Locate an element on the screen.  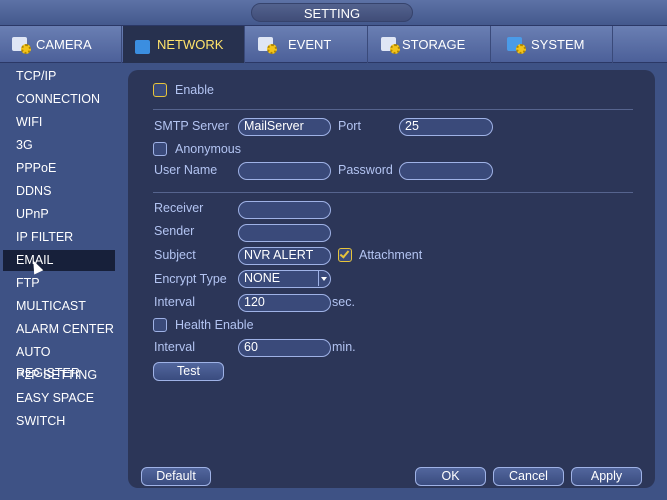
smtp-server-label: SMTP Server is located at coordinates (191, 126).